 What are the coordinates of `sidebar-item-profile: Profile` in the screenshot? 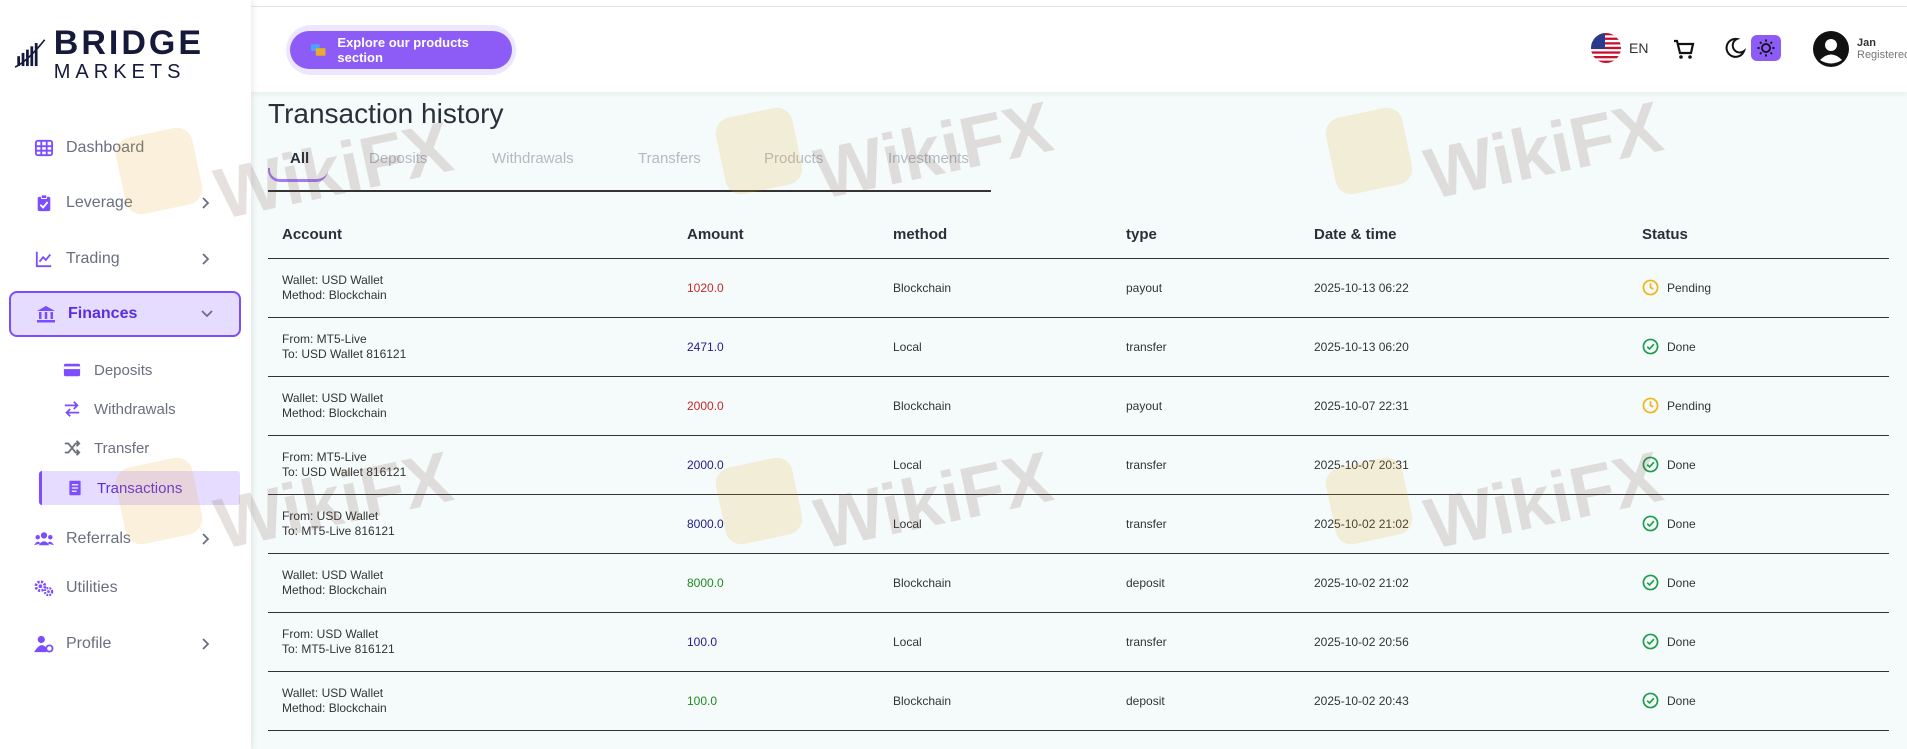 It's located at (124, 644).